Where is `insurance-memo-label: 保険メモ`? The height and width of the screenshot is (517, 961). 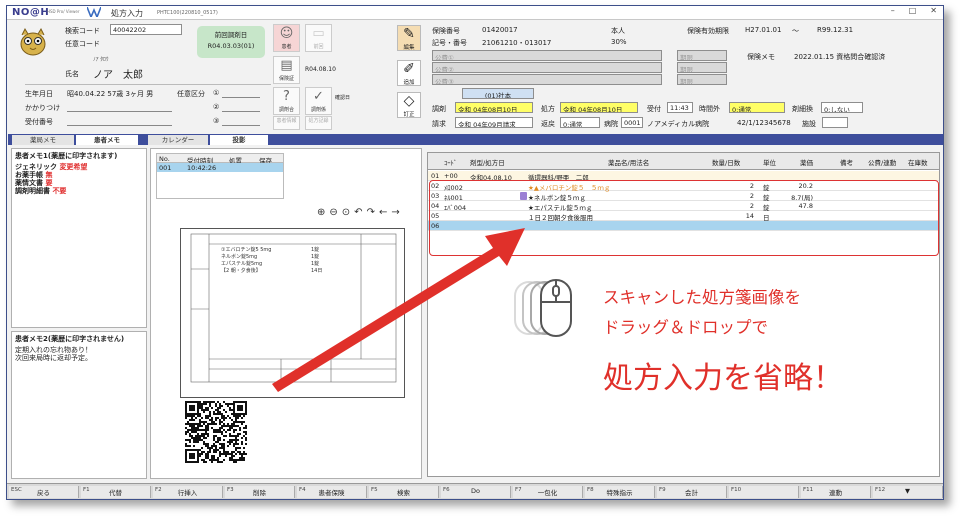 insurance-memo-label: 保険メモ is located at coordinates (761, 57).